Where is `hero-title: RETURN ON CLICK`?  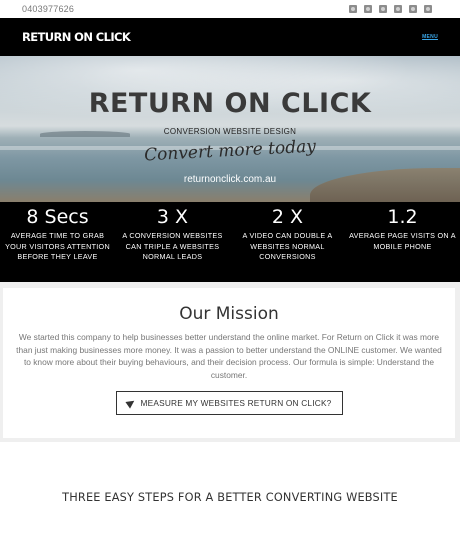
hero-title: RETURN ON CLICK is located at coordinates (230, 103).